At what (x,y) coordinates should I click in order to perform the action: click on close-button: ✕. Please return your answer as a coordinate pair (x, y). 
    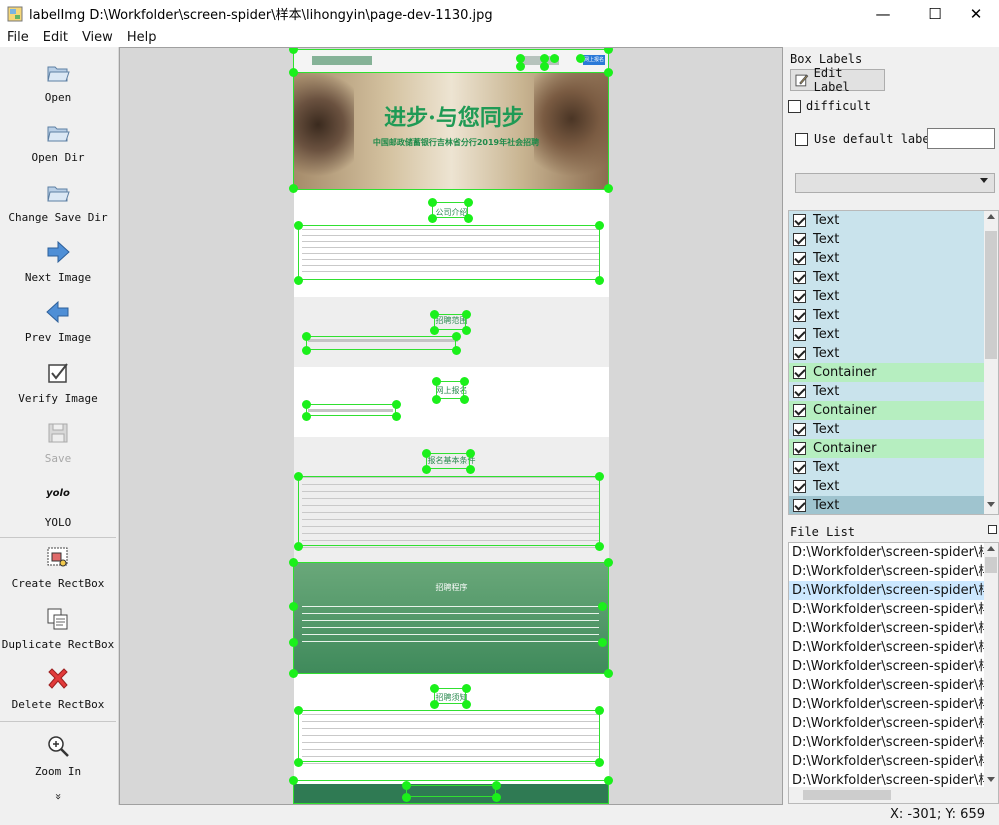
    Looking at the image, I should click on (976, 13).